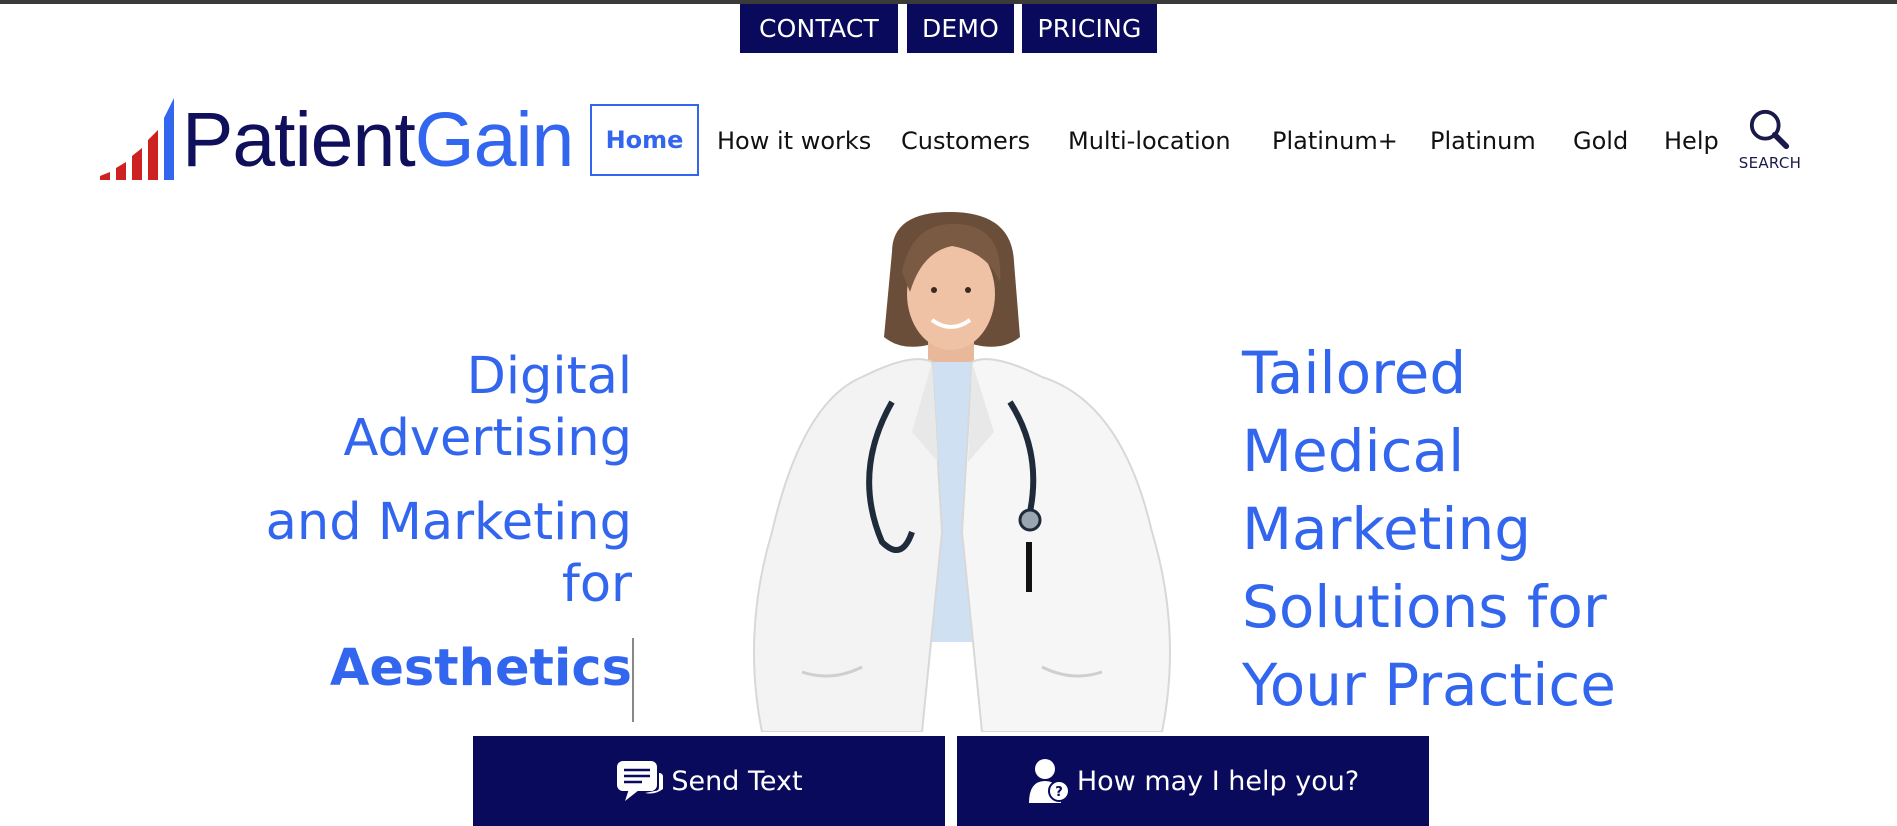  What do you see at coordinates (494, 140) in the screenshot?
I see `logo-wordmark-gain: Gain` at bounding box center [494, 140].